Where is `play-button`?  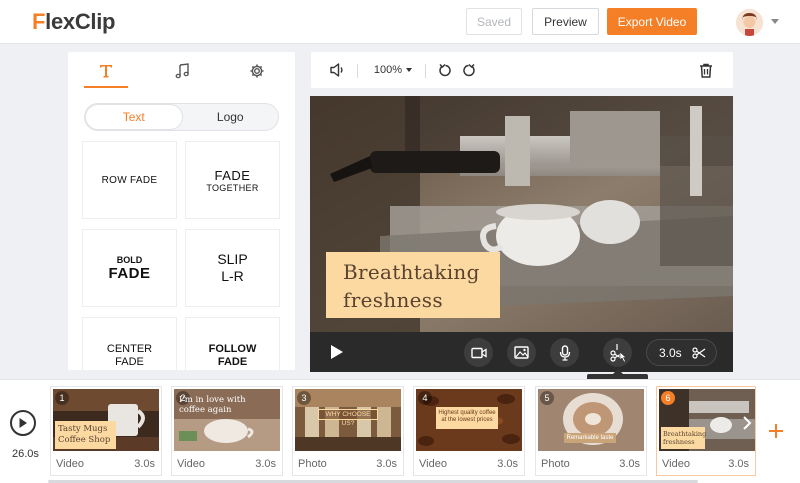
play-button is located at coordinates (337, 354).